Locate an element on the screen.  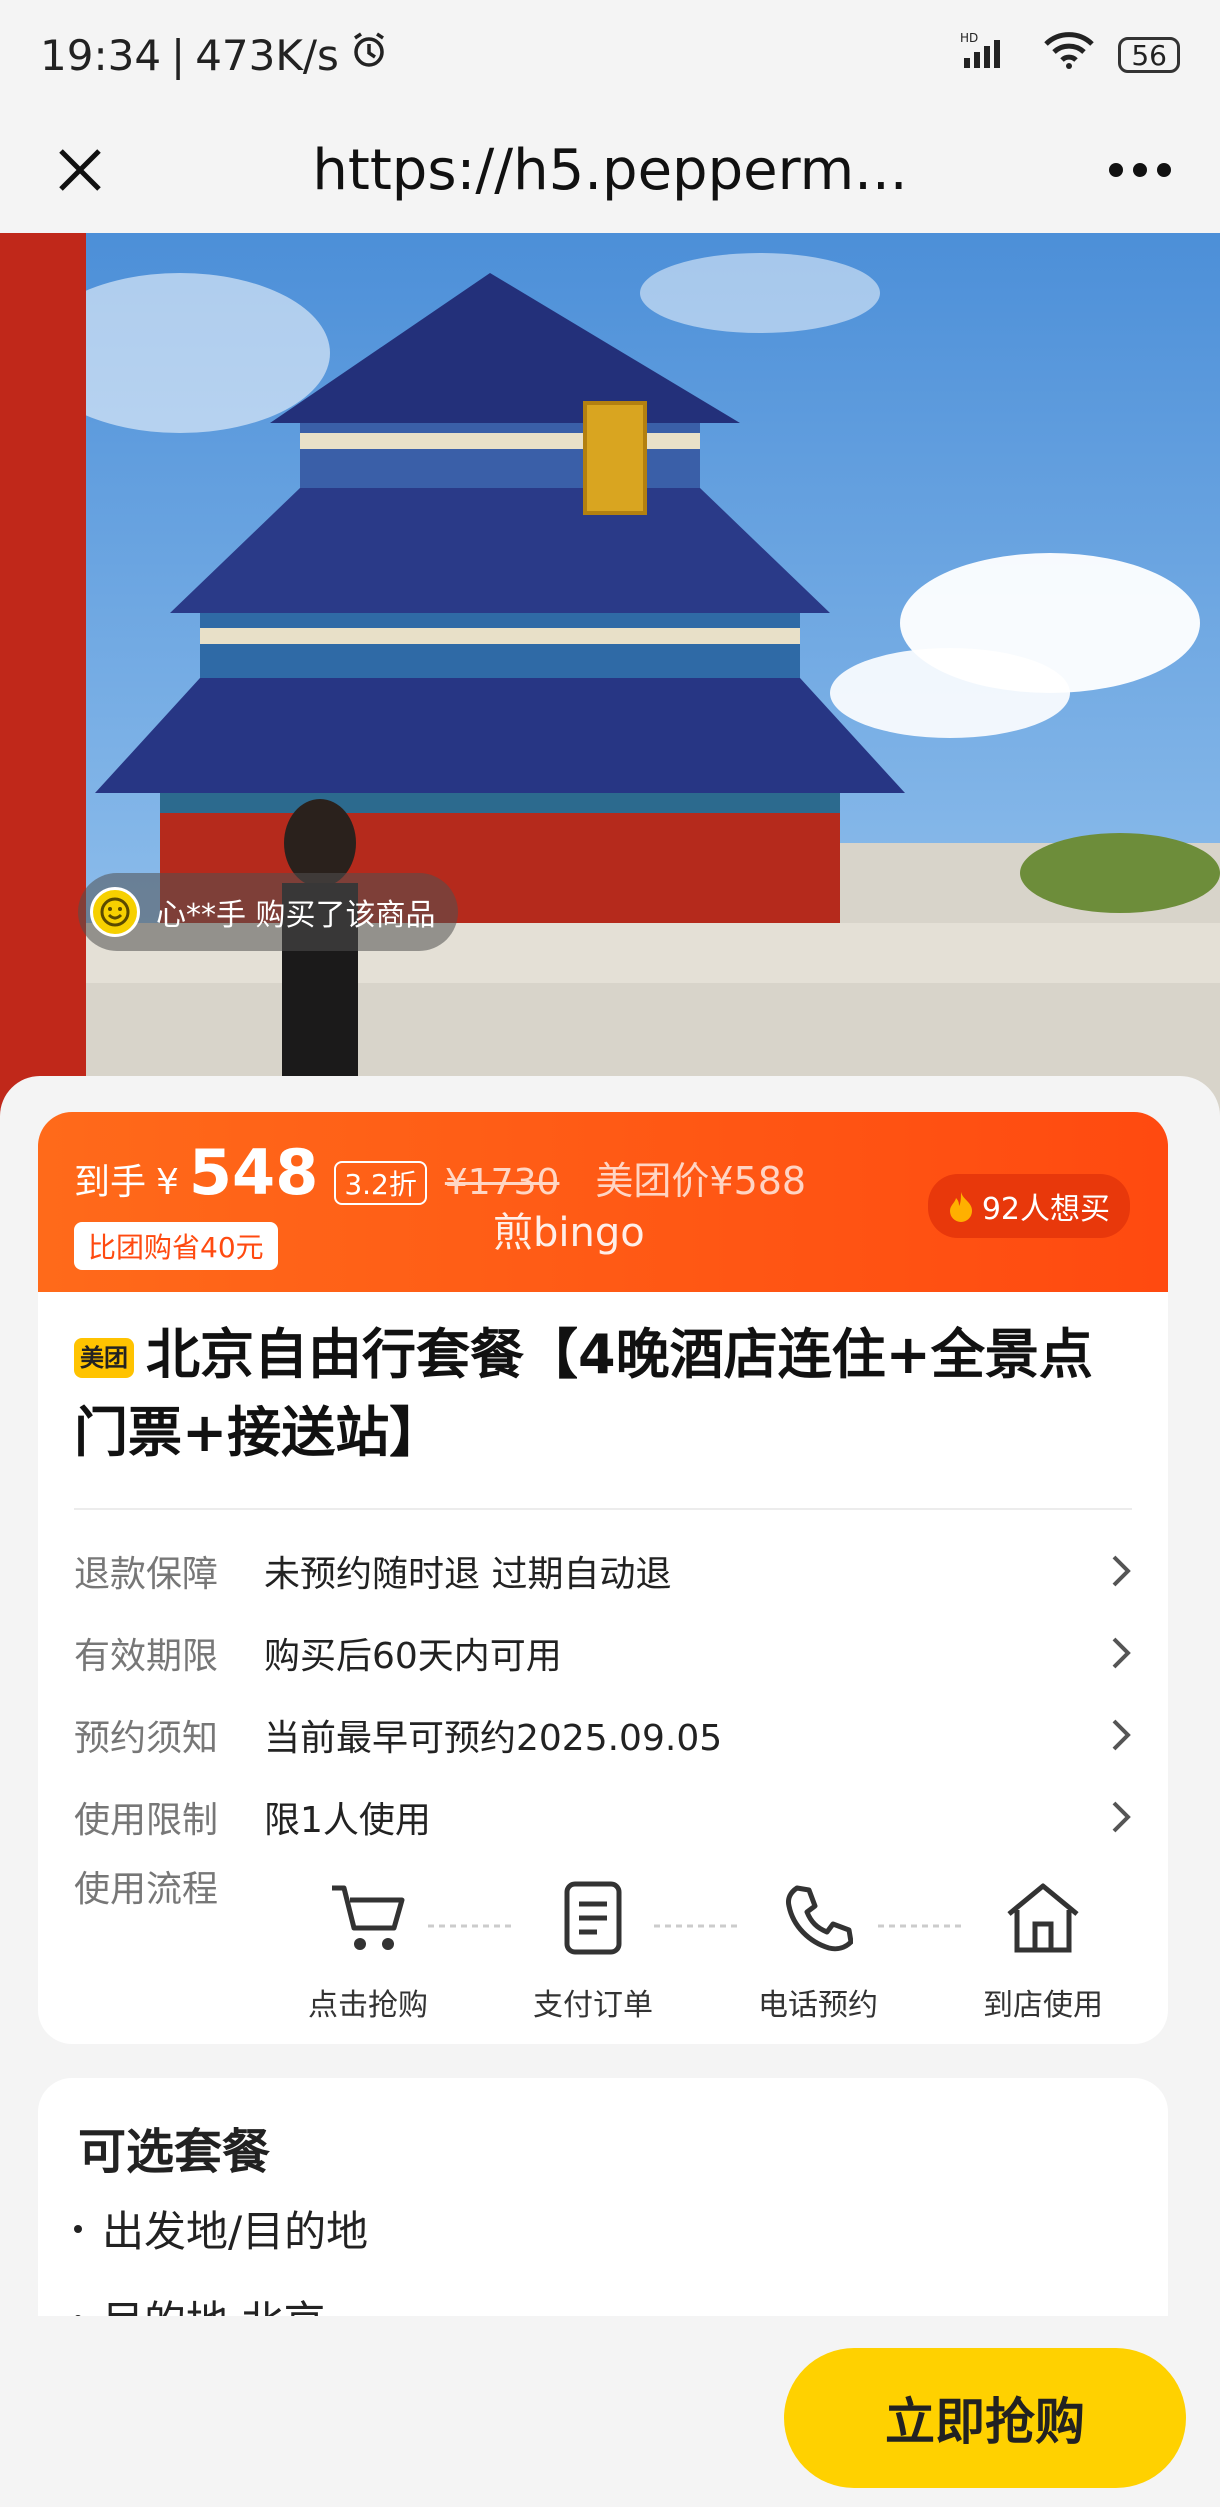
meituan-brand-tag: 美团 is located at coordinates (104, 1358).